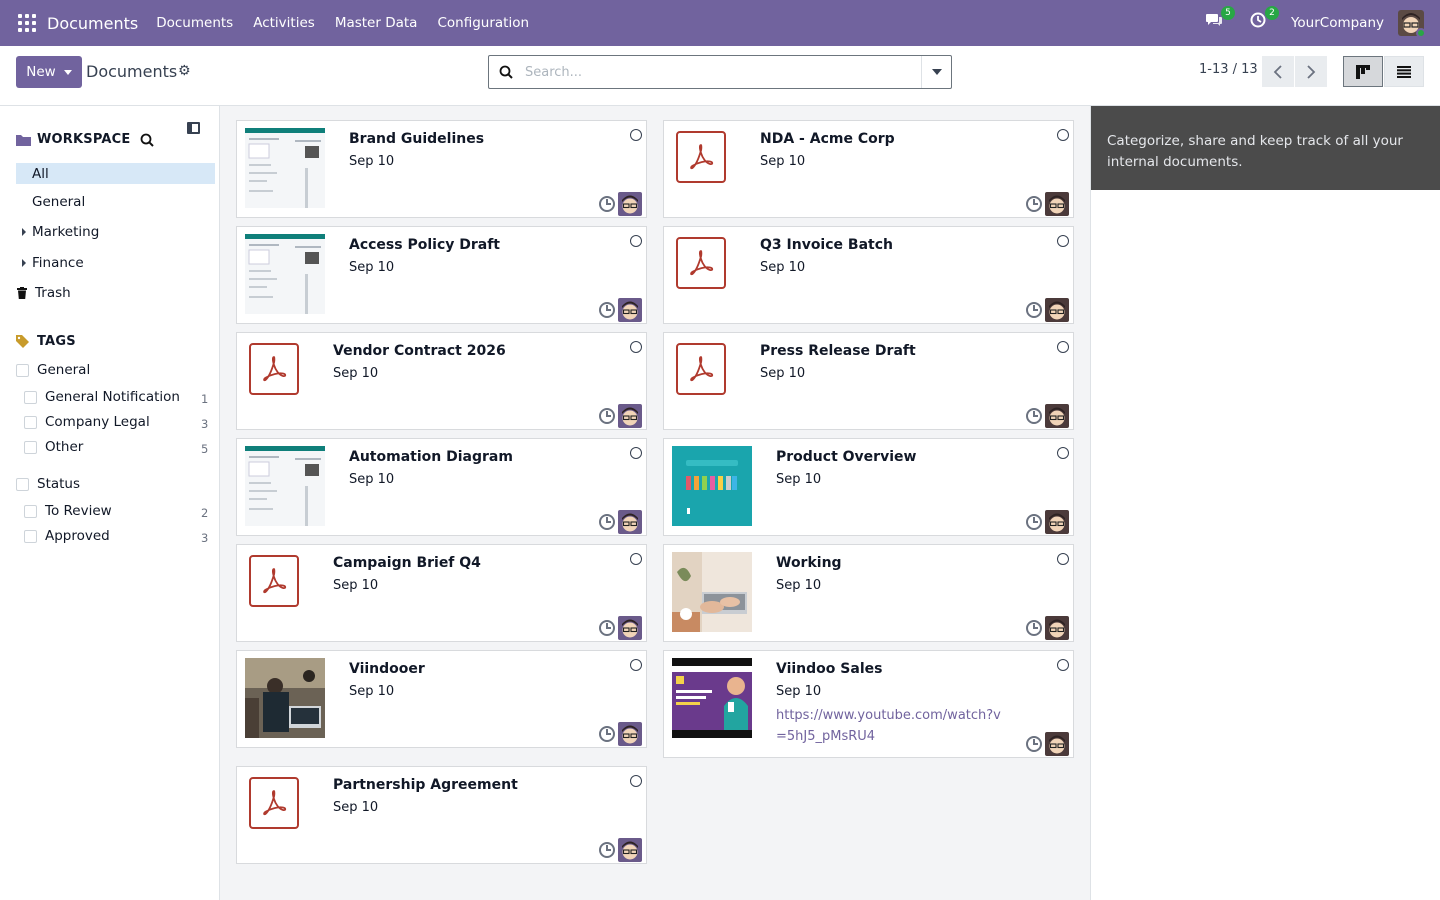 Image resolution: width=1440 pixels, height=900 pixels. I want to click on new-button: New, so click(49, 72).